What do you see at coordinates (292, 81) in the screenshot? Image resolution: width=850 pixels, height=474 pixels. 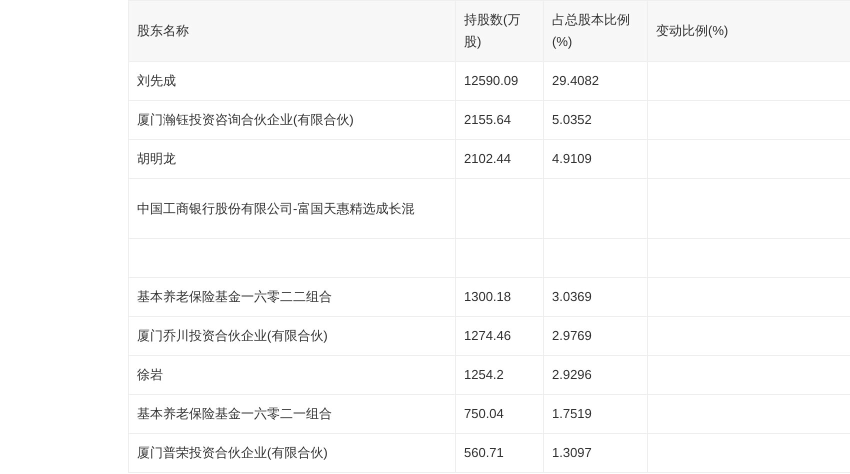 I see `table-cell: 刘先成` at bounding box center [292, 81].